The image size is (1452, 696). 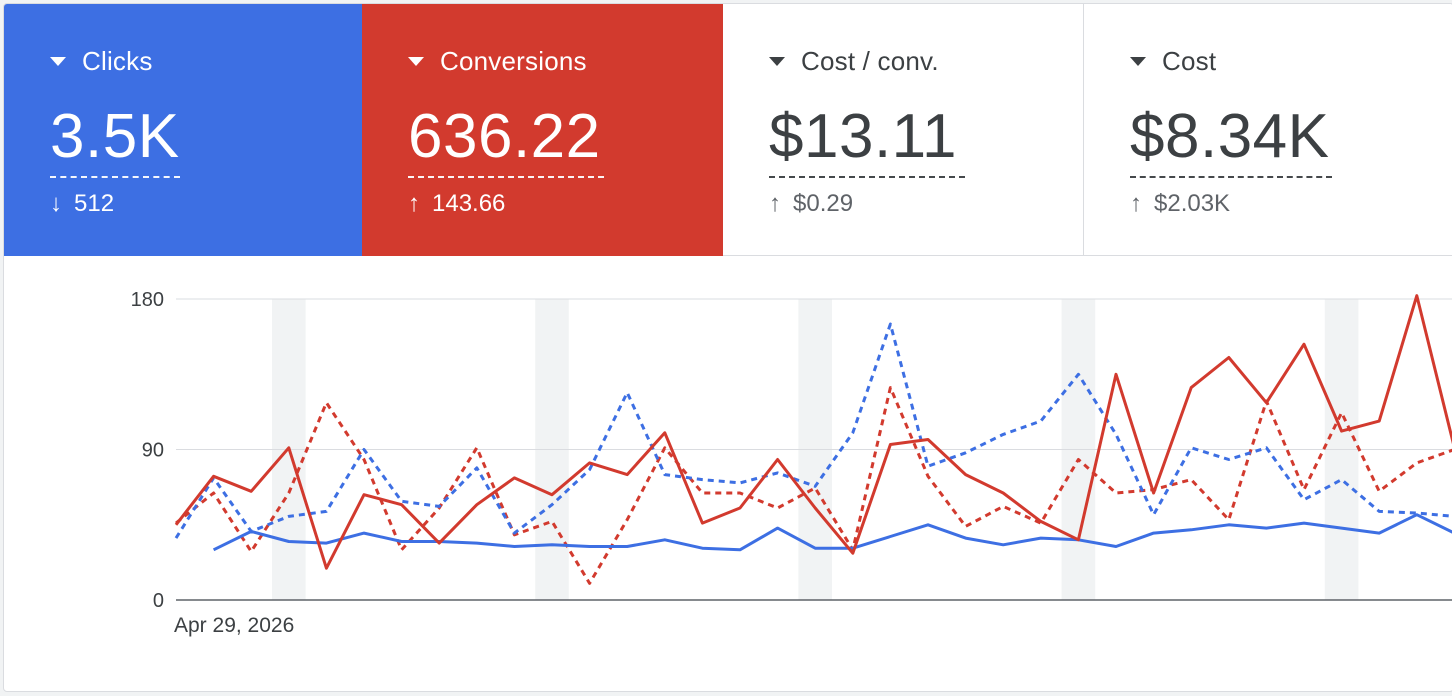 I want to click on metric-label: Conversions, so click(x=513, y=60).